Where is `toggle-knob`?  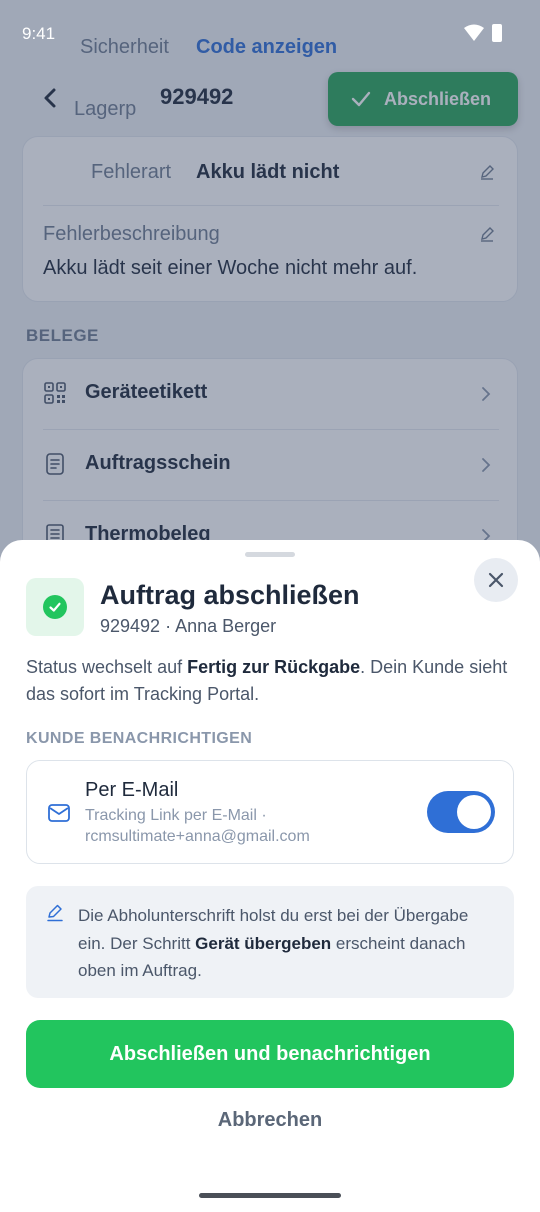
toggle-knob is located at coordinates (474, 812).